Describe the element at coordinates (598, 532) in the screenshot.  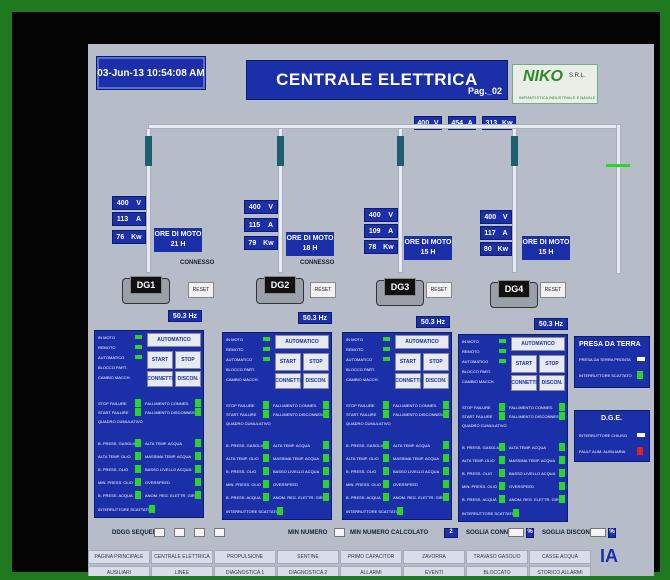
I see `soglia-disc-input` at that location.